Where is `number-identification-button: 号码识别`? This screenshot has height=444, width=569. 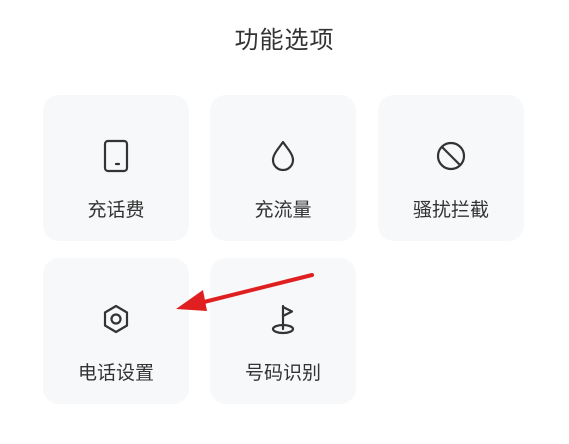 number-identification-button: 号码识别 is located at coordinates (283, 331).